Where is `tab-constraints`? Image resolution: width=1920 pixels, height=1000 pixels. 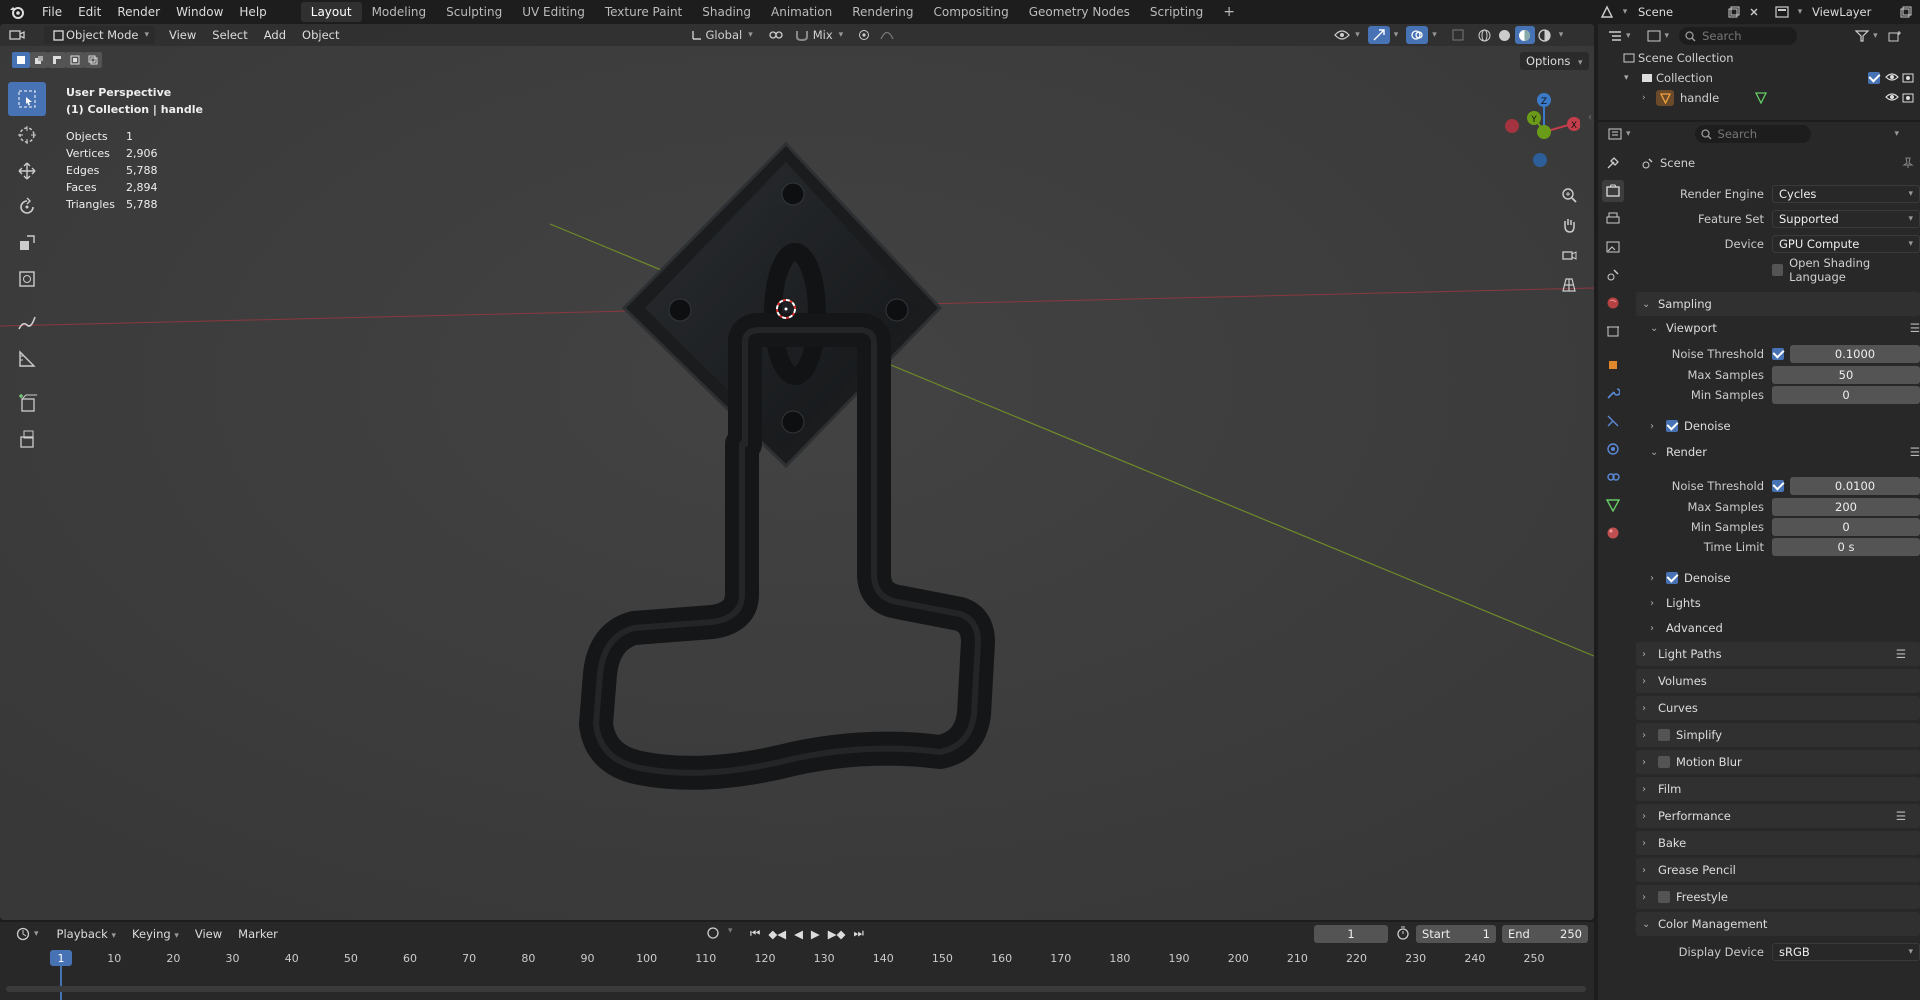 tab-constraints is located at coordinates (1613, 477).